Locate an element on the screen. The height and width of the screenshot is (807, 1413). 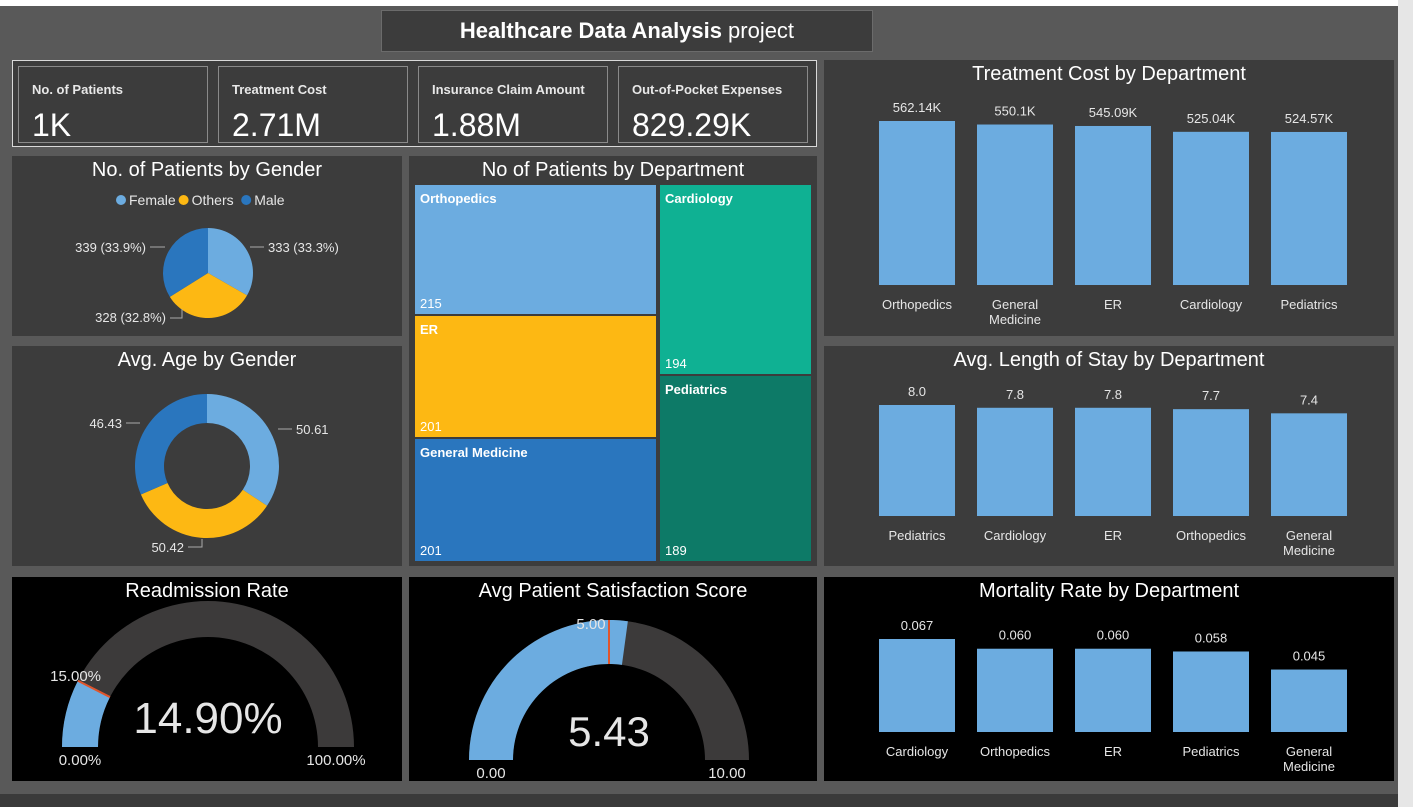
data-label: 50.42 is located at coordinates (167, 547).